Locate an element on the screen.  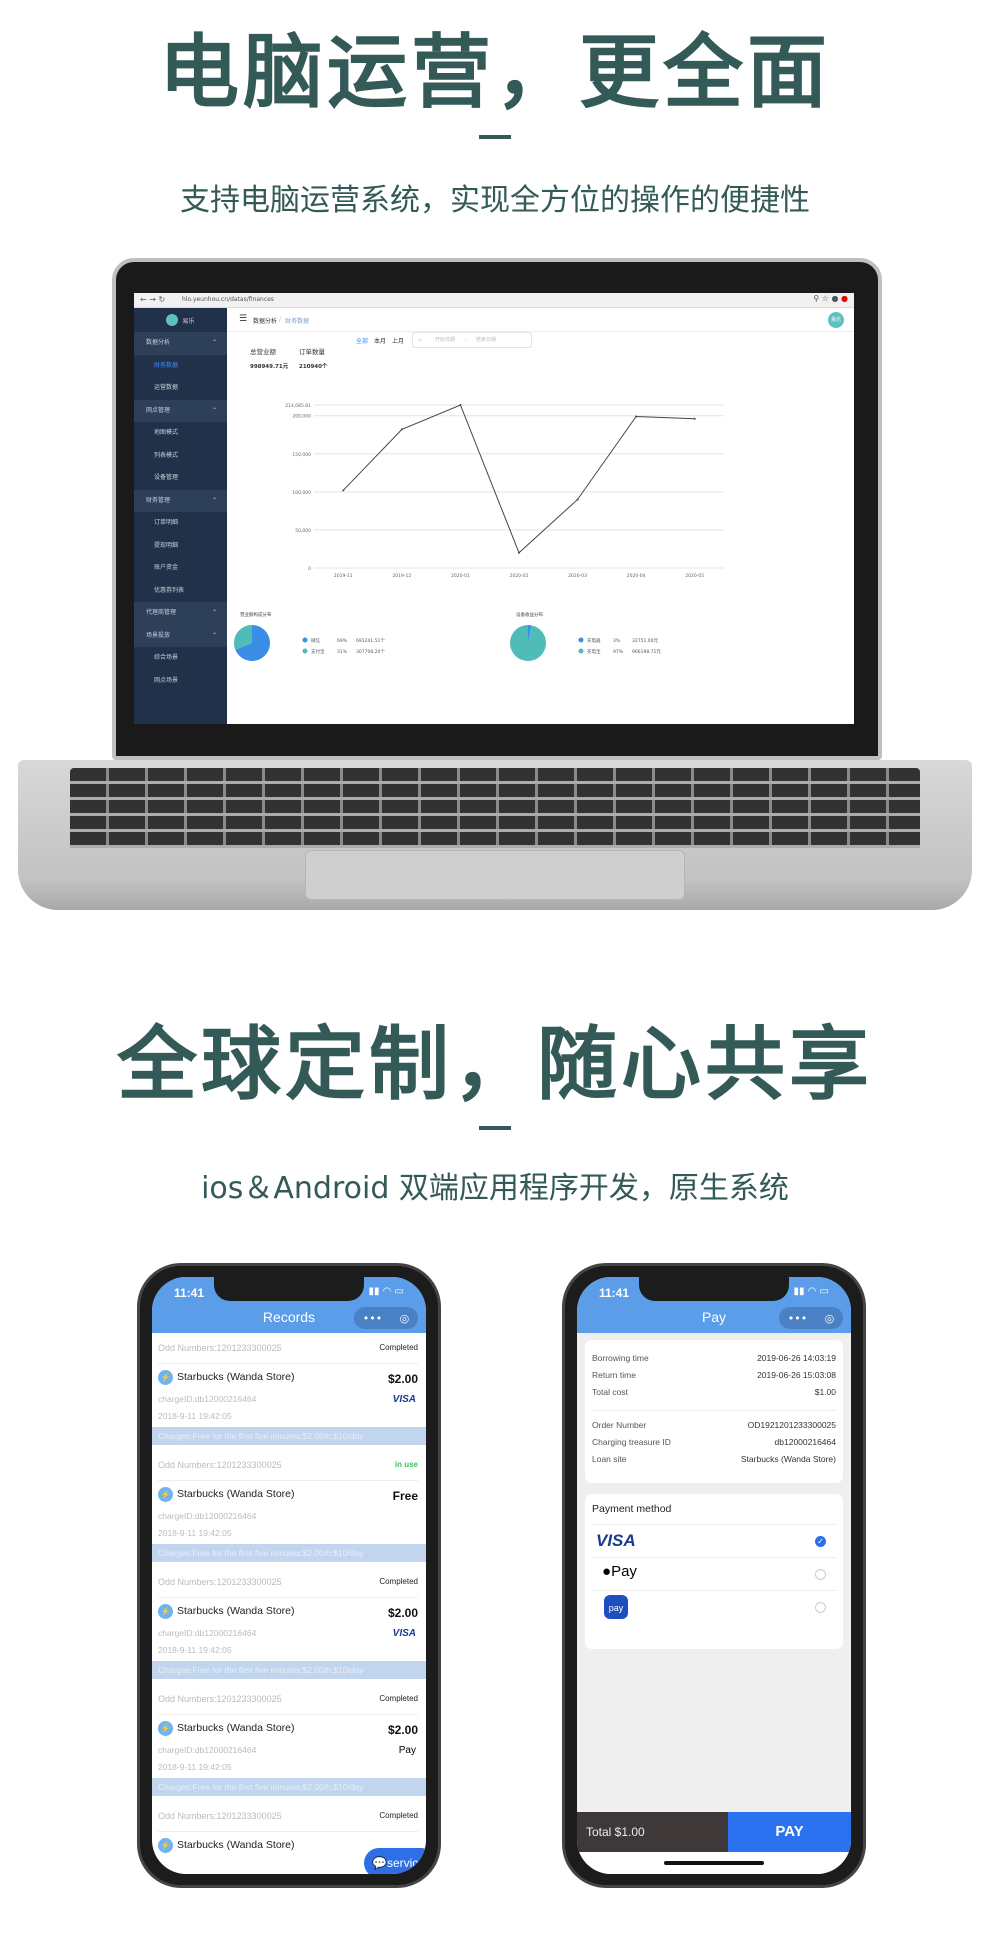
total-amount: Total $1.00 is located at coordinates (652, 1832).